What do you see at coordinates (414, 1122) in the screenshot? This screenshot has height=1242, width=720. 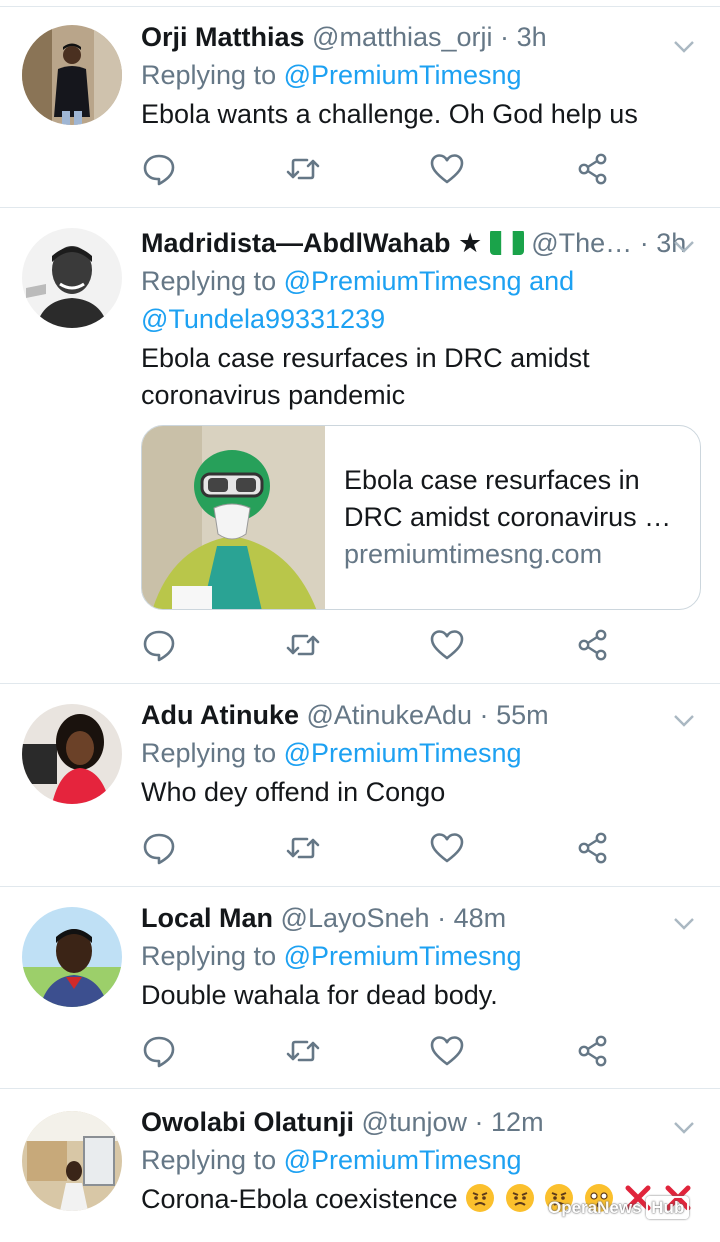 I see `user-handle: @tunjow` at bounding box center [414, 1122].